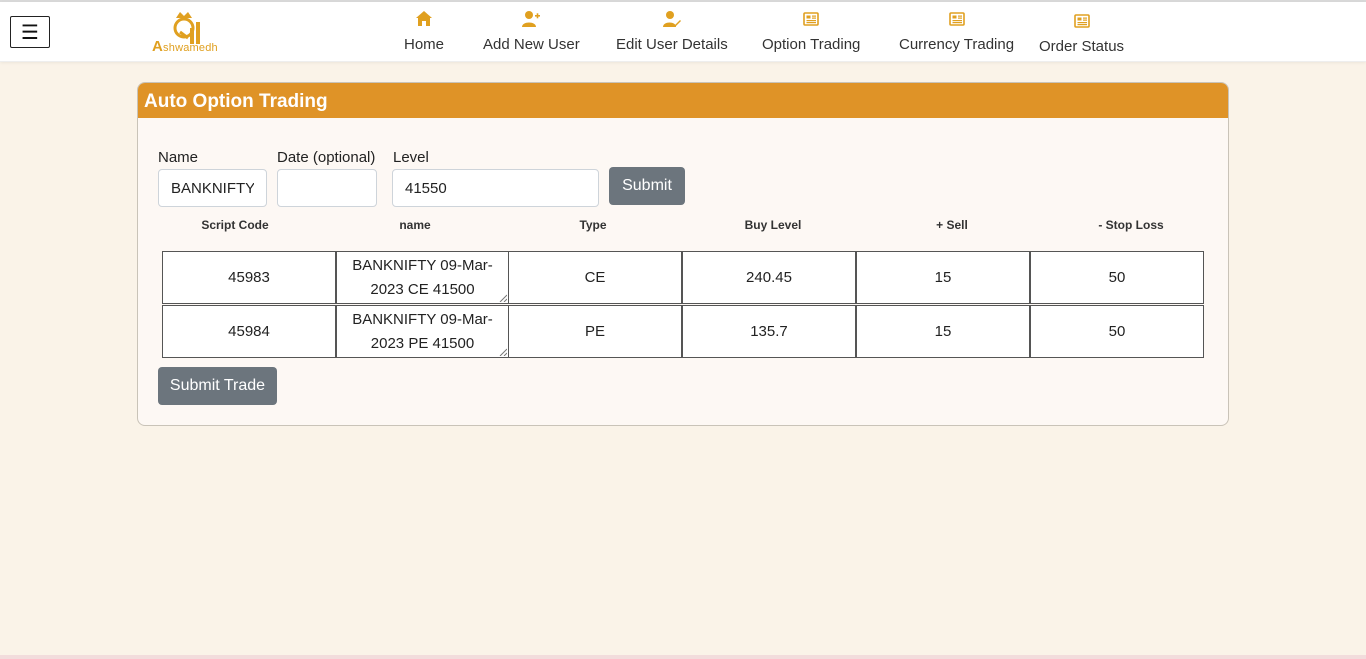 This screenshot has width=1366, height=659. Describe the element at coordinates (957, 44) in the screenshot. I see `nav-currency-trading-label: Currency Trading` at that location.